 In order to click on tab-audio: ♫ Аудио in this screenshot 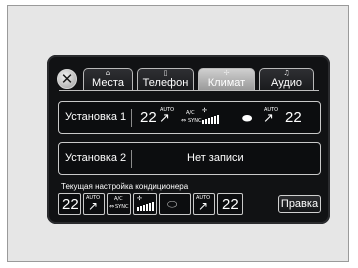, I will do `click(286, 79)`.